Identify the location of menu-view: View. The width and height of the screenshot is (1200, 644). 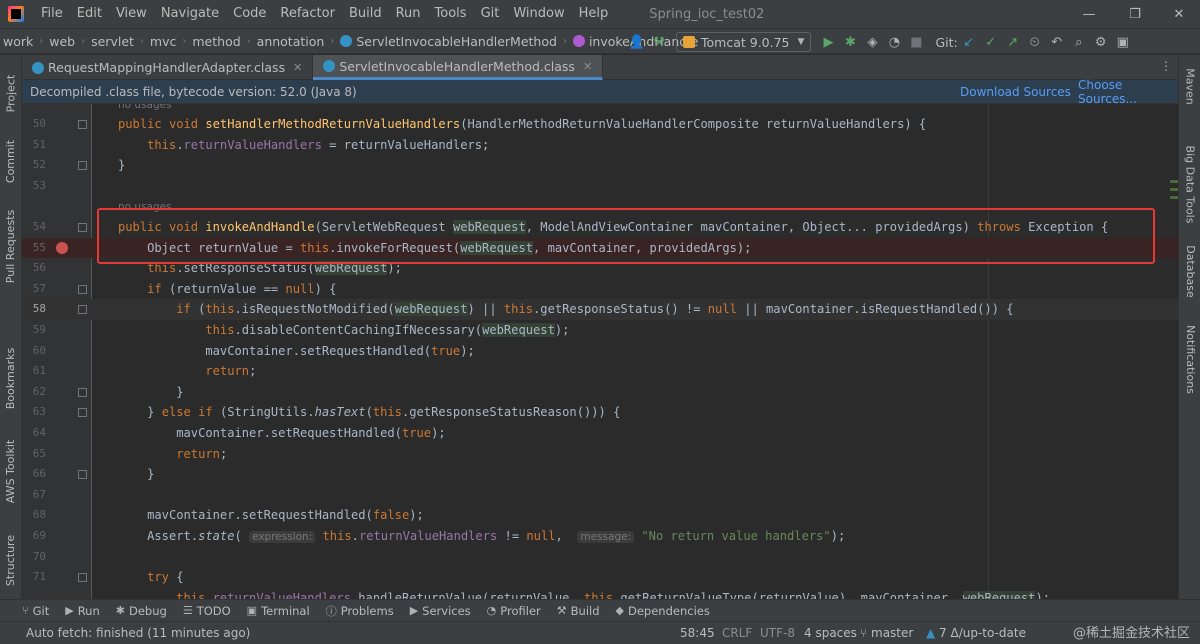
(131, 14).